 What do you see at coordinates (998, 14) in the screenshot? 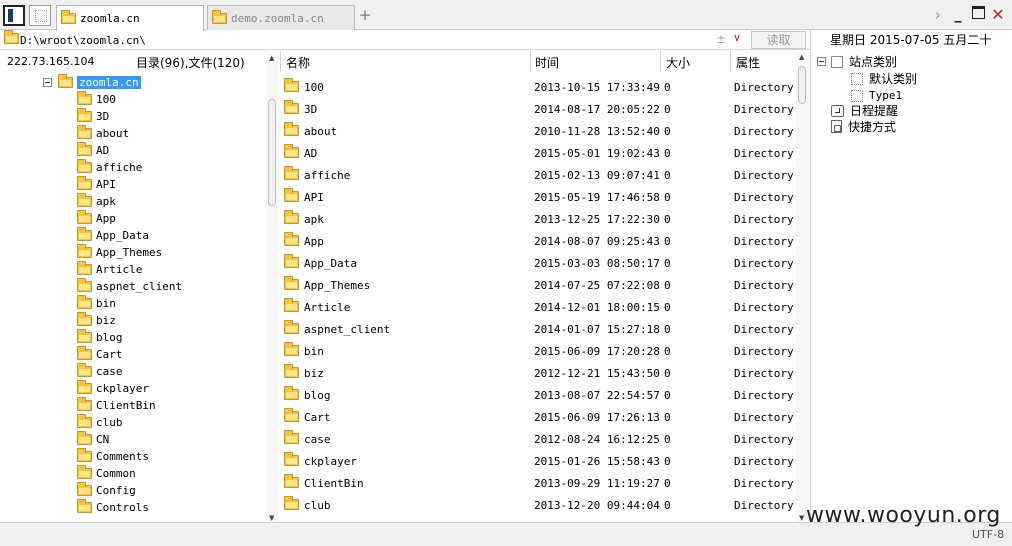
I see `close-icon: ✕` at bounding box center [998, 14].